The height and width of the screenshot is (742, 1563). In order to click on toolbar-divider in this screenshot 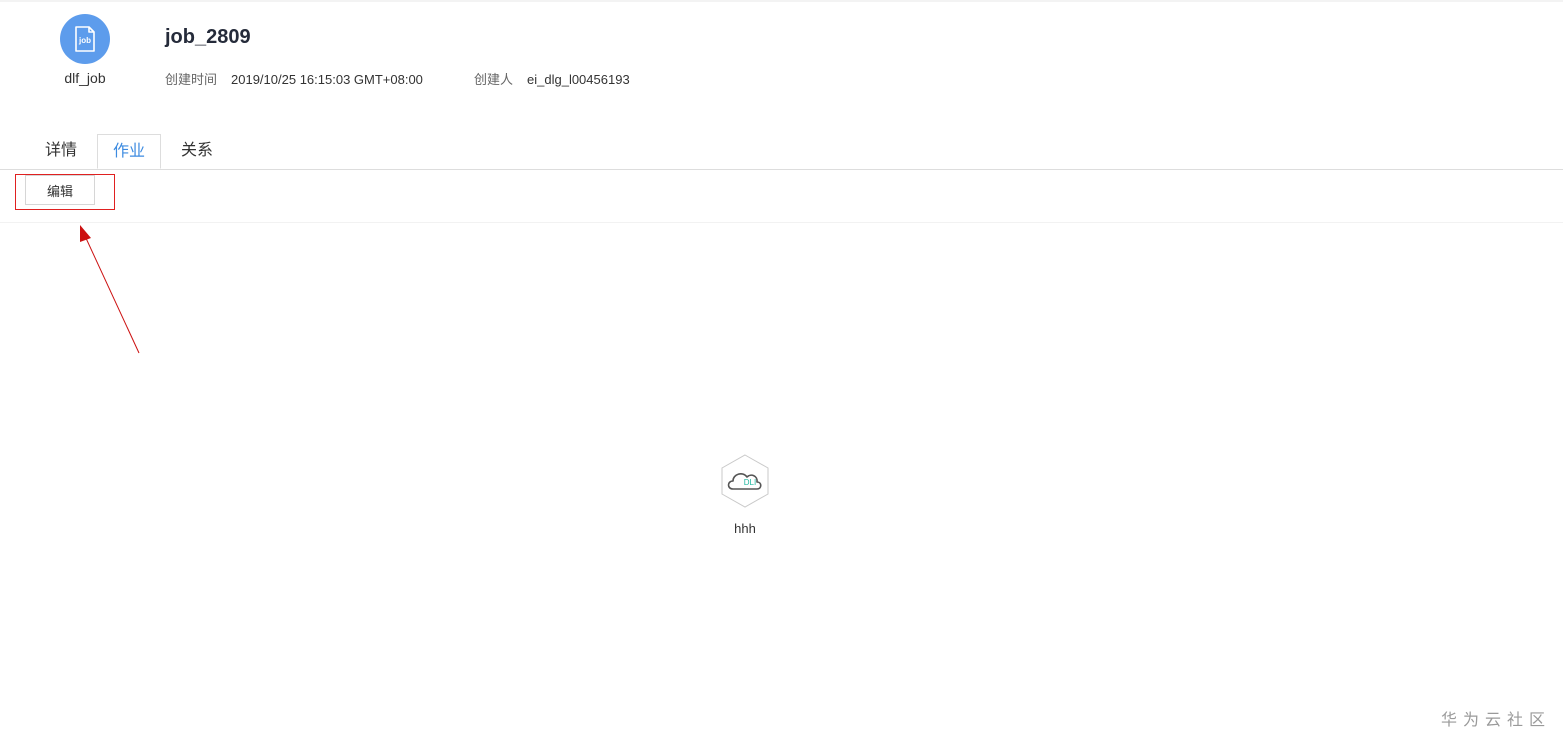, I will do `click(781, 222)`.